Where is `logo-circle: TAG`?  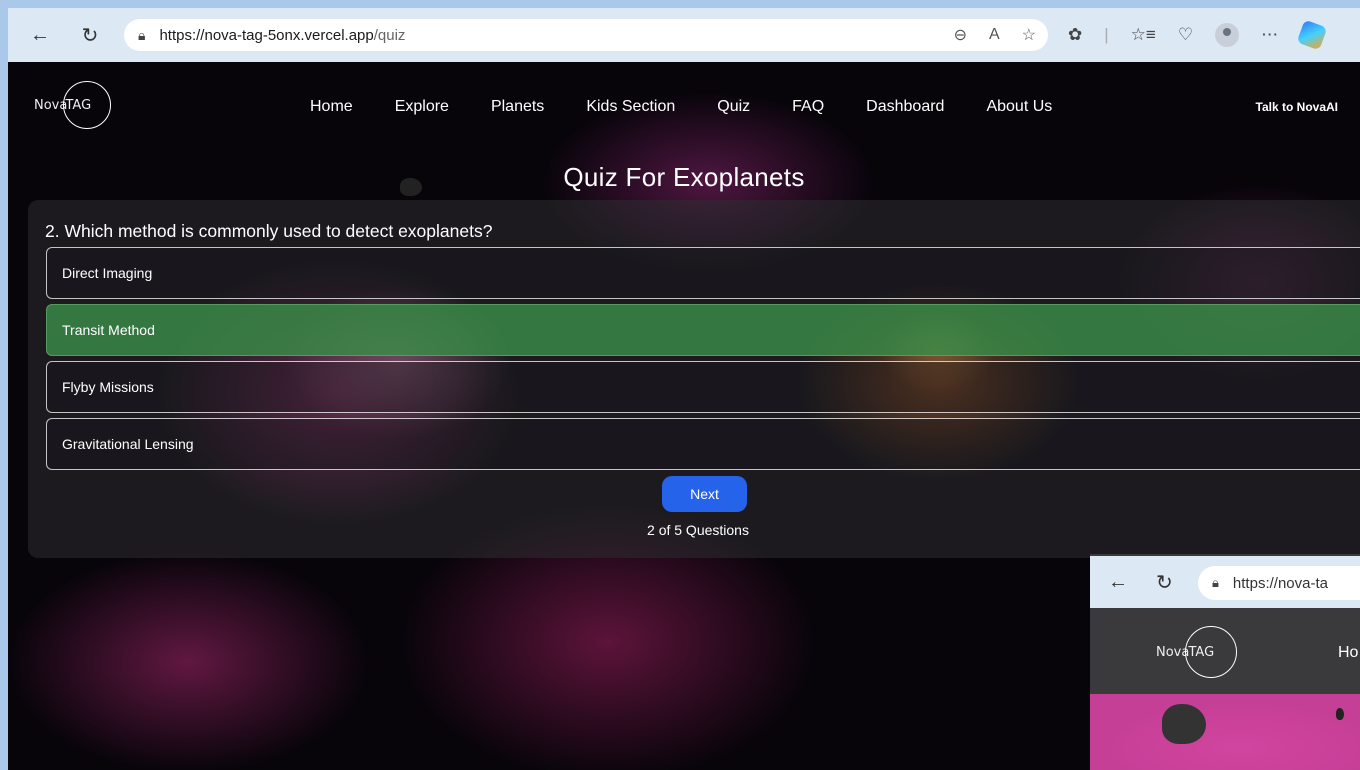 logo-circle: TAG is located at coordinates (87, 105).